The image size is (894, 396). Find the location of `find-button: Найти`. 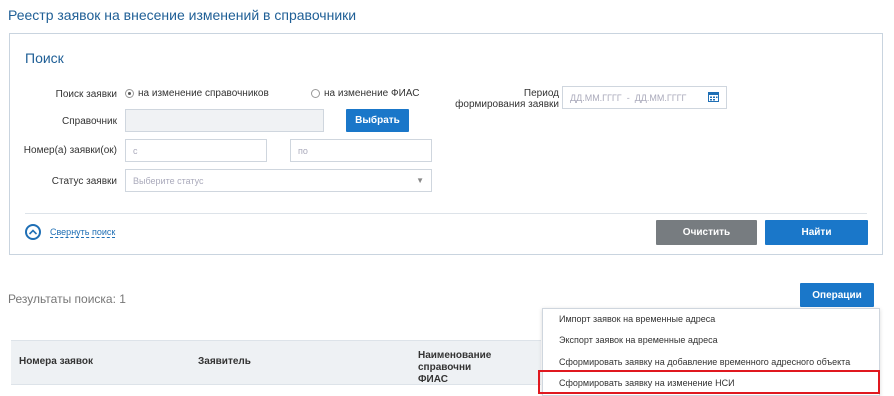

find-button: Найти is located at coordinates (816, 232).